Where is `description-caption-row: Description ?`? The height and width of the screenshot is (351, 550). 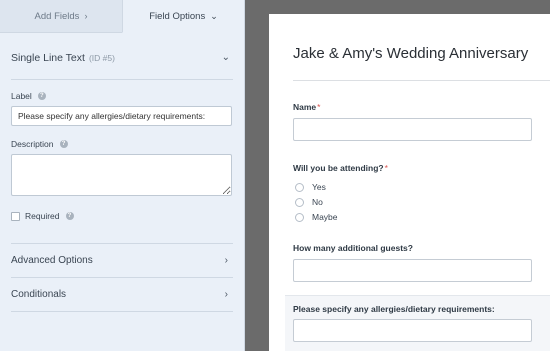 description-caption-row: Description ? is located at coordinates (39, 144).